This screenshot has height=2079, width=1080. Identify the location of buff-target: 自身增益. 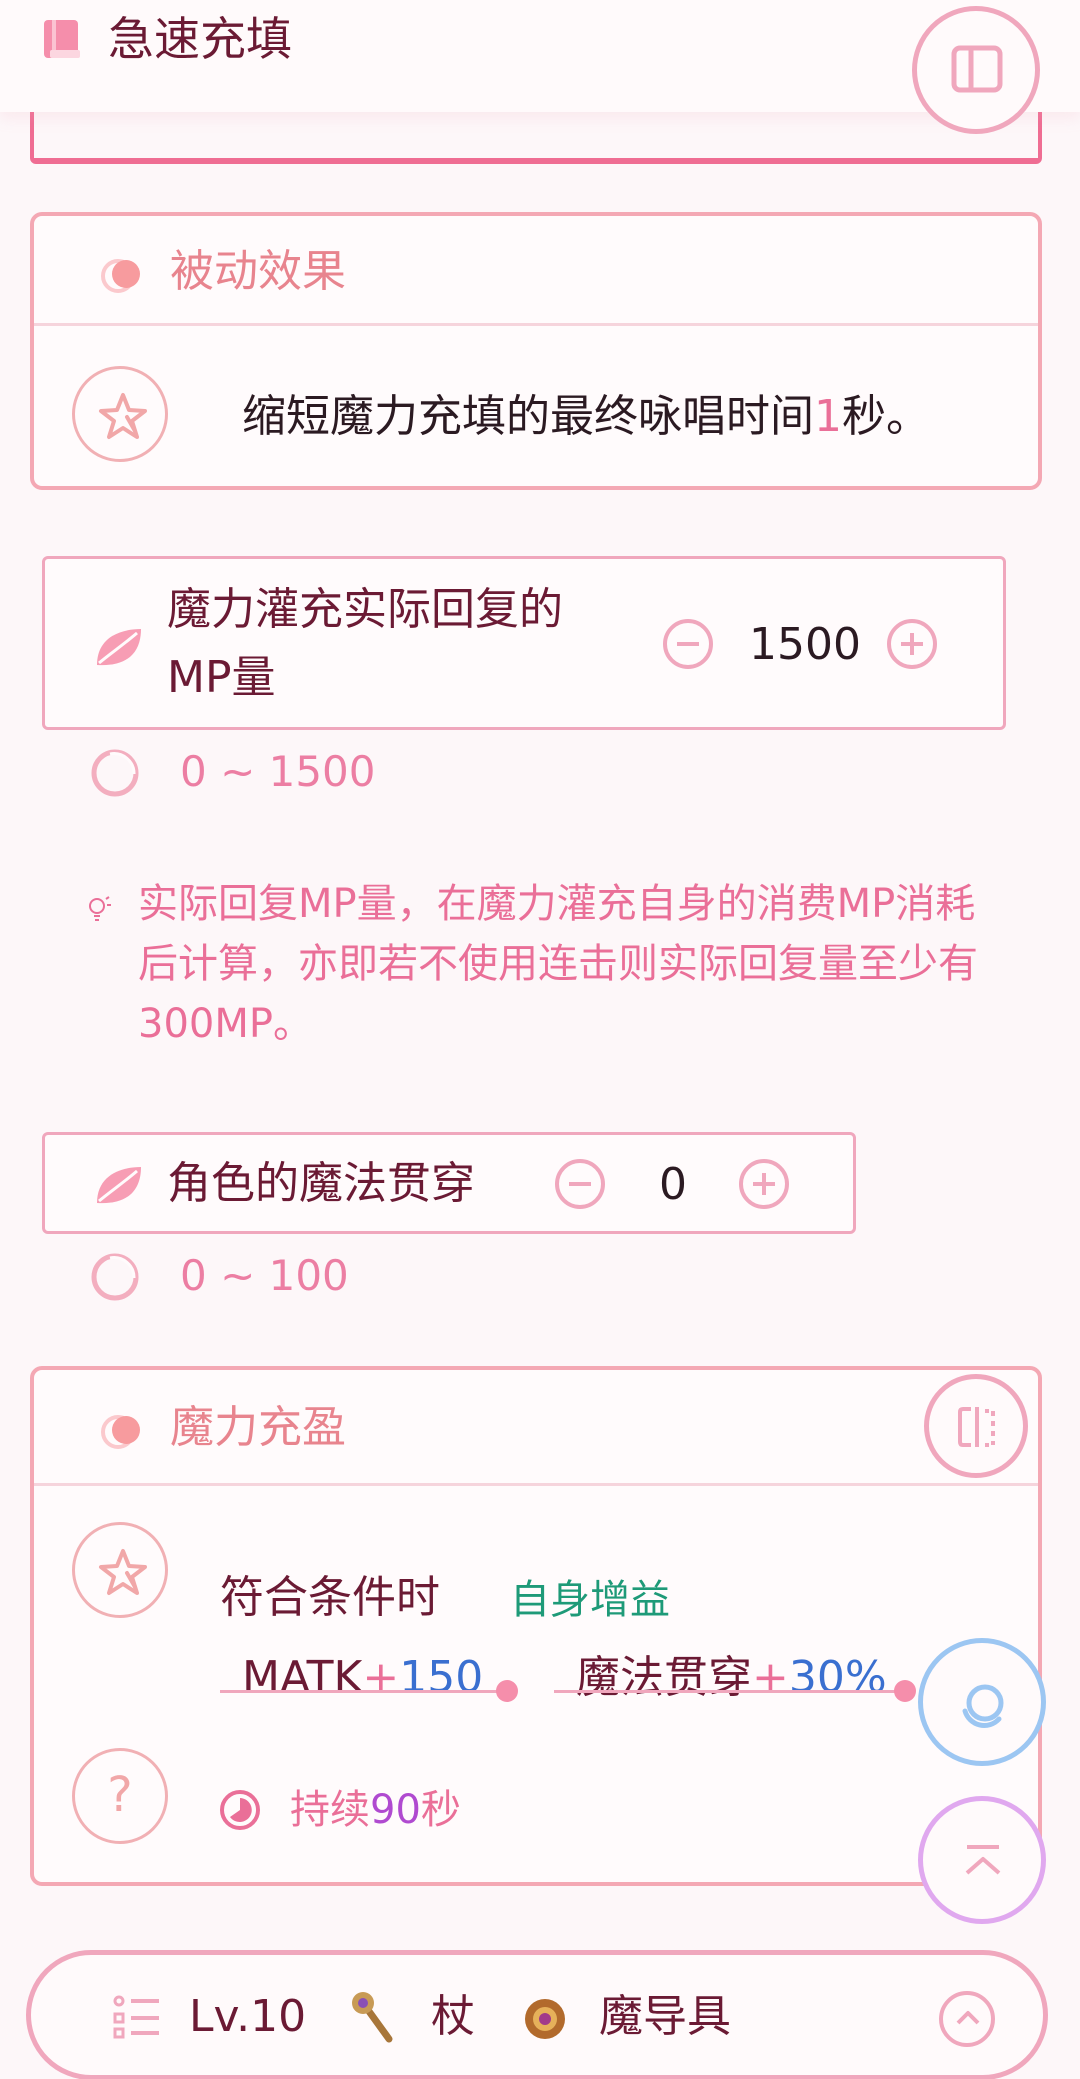
(590, 1600).